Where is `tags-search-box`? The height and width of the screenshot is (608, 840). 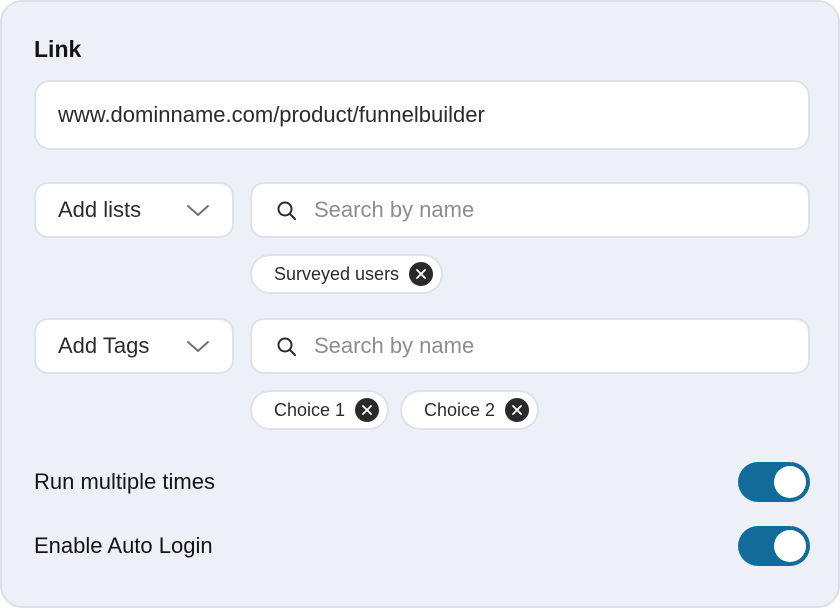 tags-search-box is located at coordinates (530, 346).